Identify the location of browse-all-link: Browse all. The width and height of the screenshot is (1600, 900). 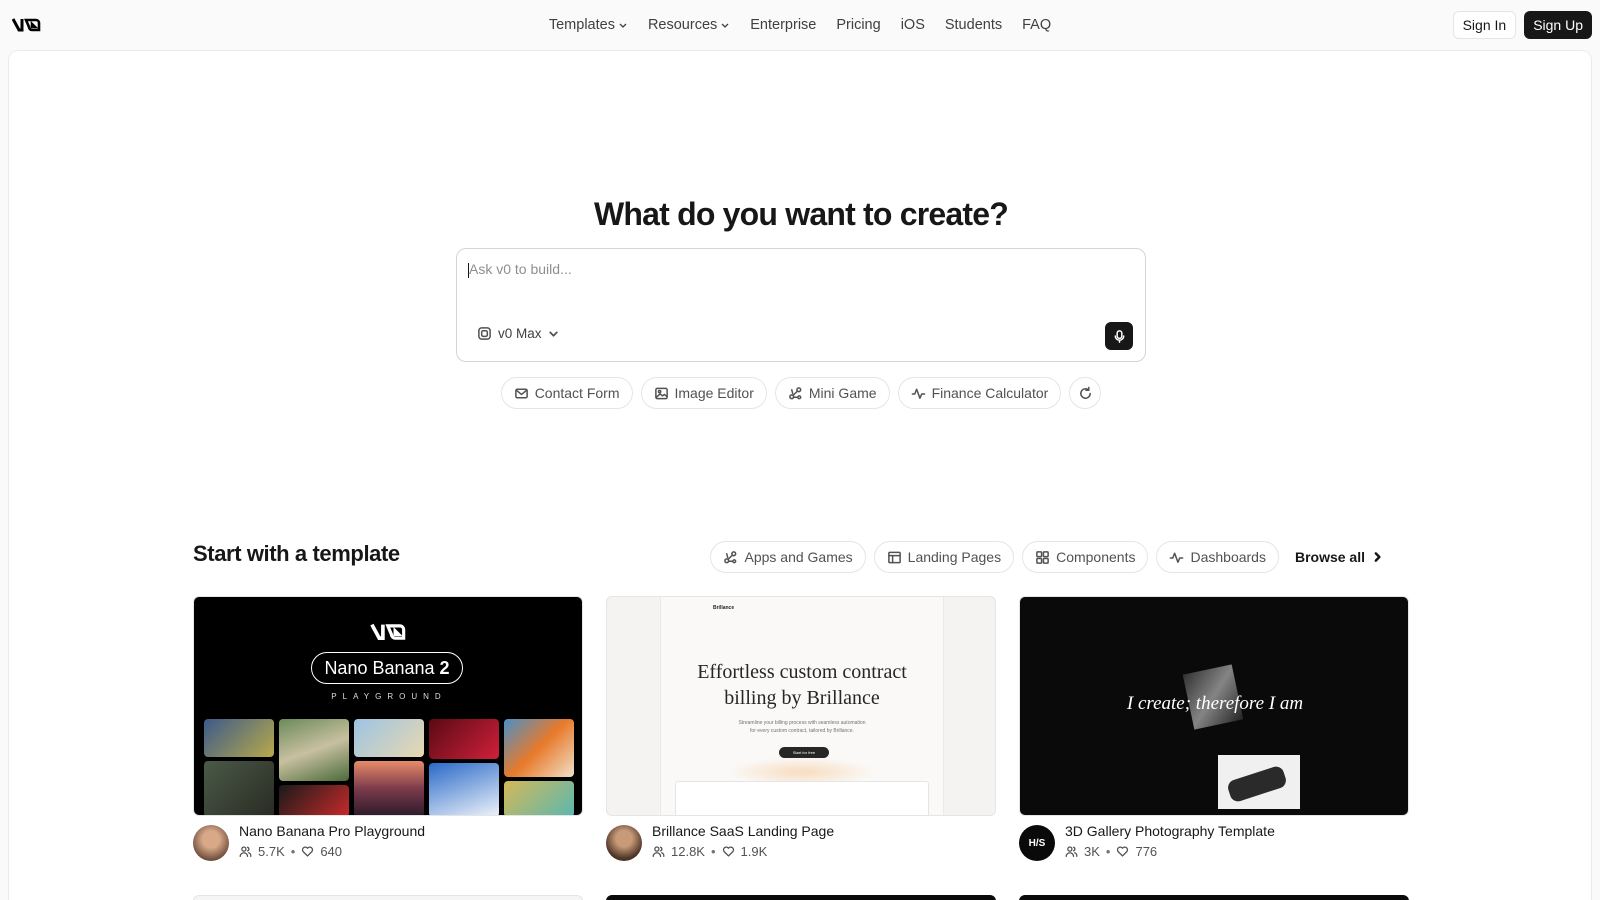
(1342, 557).